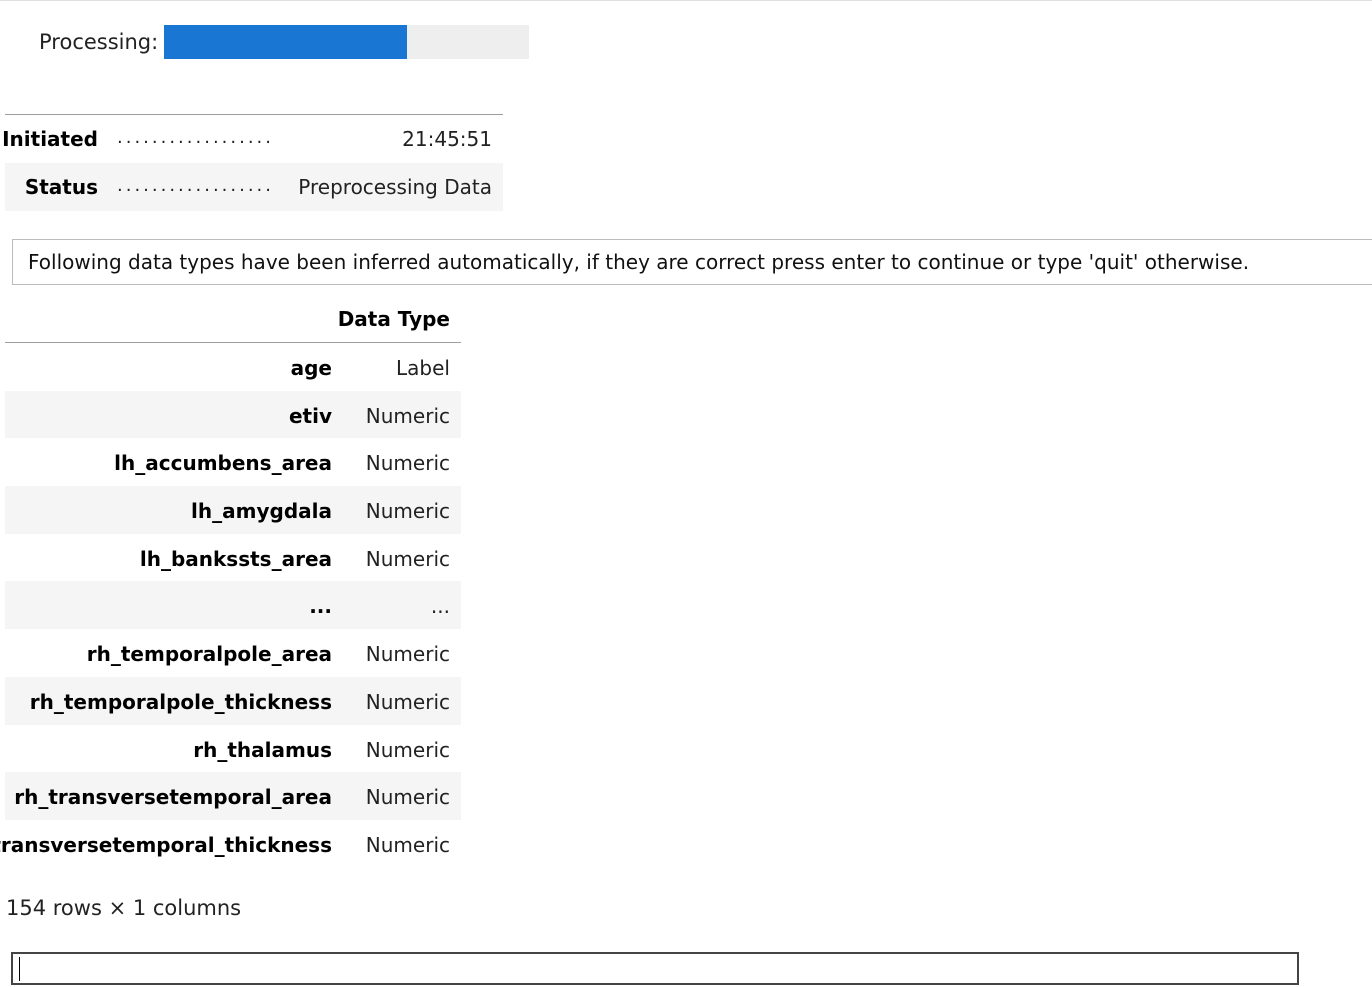 The height and width of the screenshot is (987, 1372). I want to click on table-row: rh_transversetemporal_thickness Numeric, so click(230, 844).